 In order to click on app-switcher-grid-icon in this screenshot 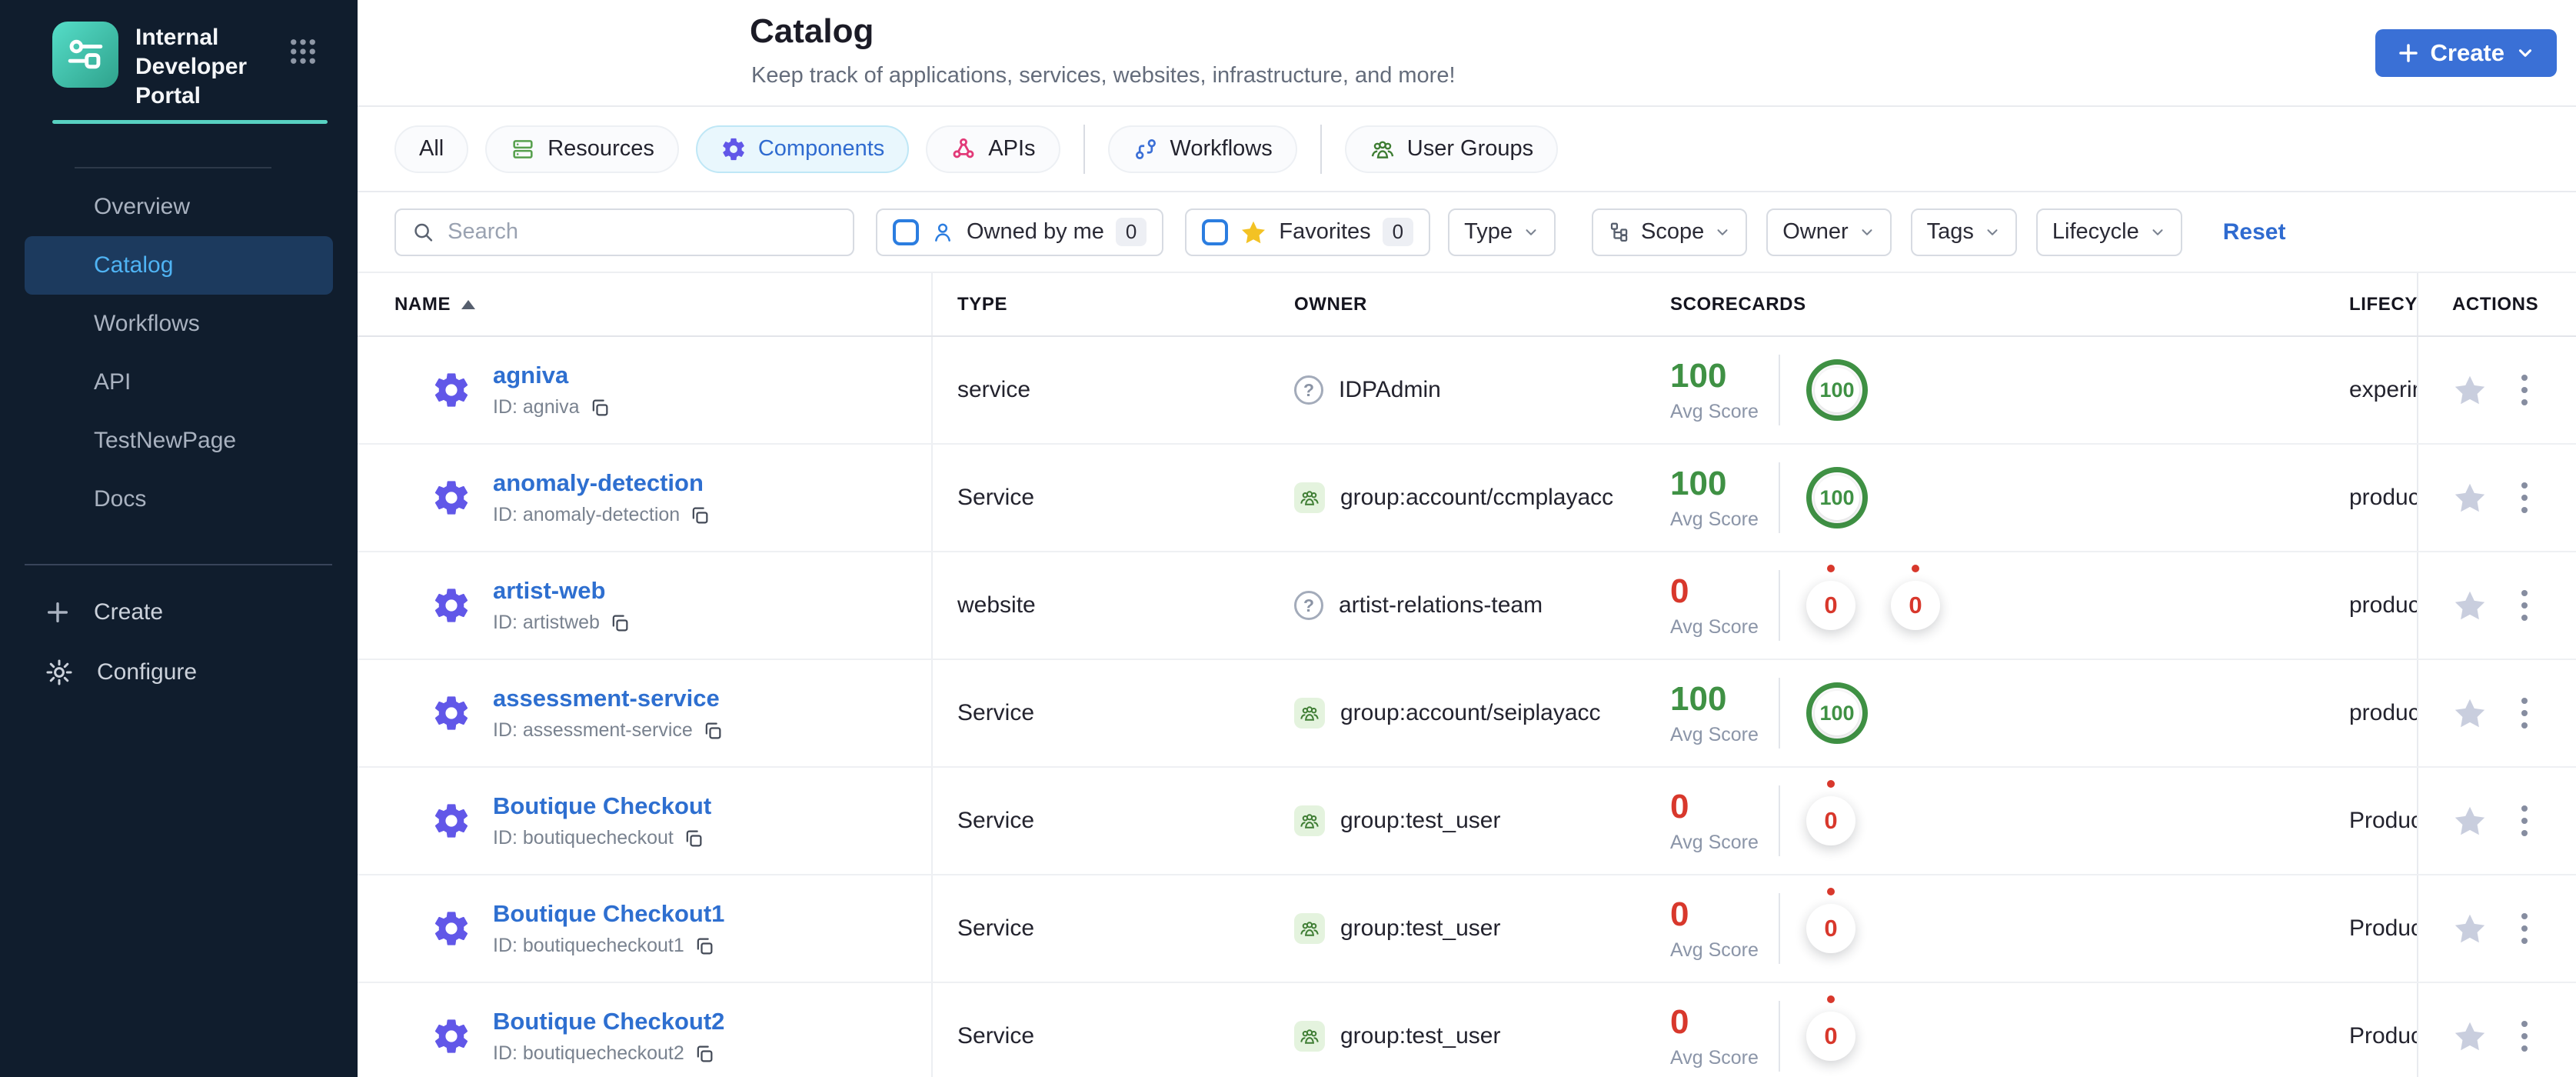, I will do `click(303, 53)`.